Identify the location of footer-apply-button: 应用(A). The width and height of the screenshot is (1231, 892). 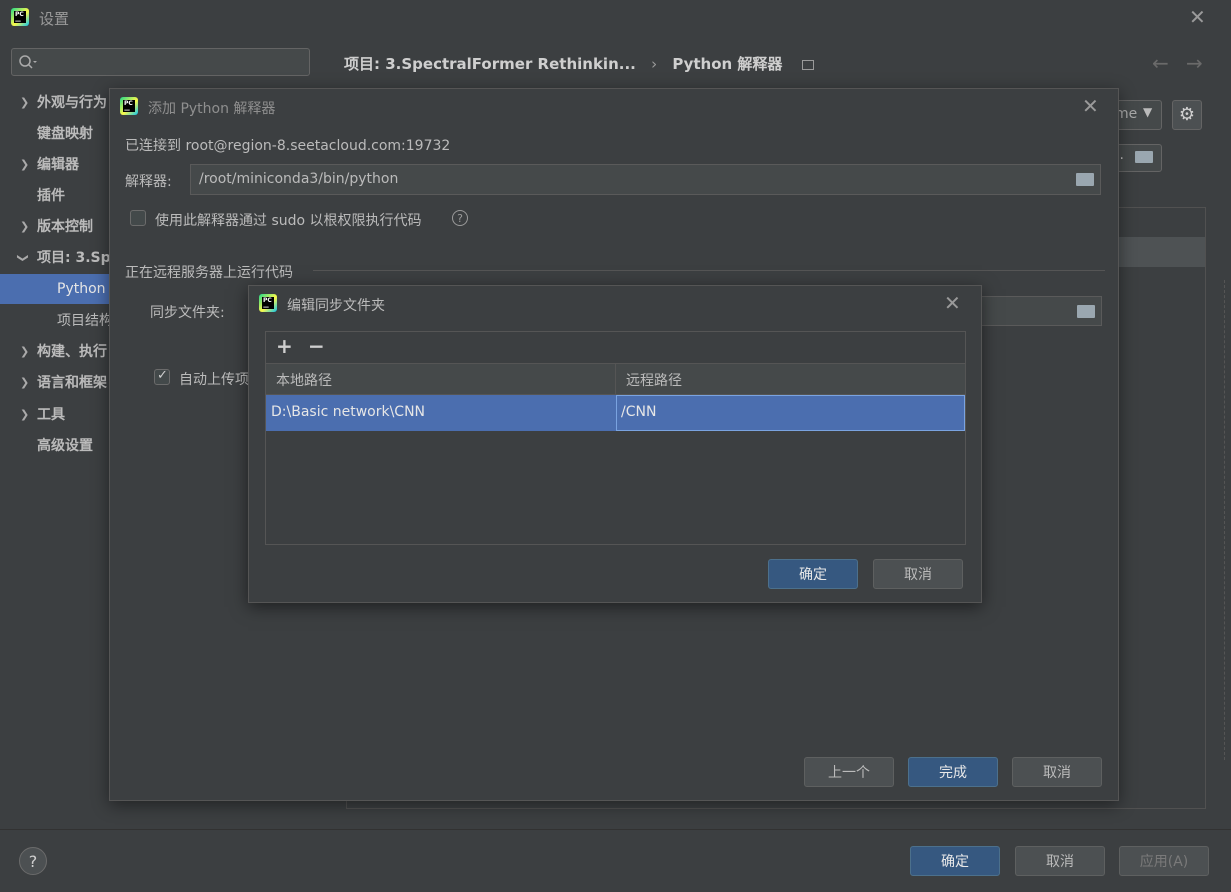
(1164, 861).